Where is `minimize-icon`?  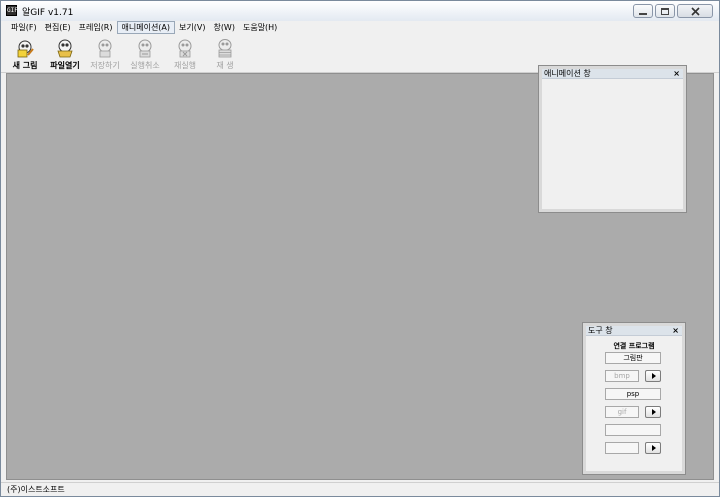
minimize-icon is located at coordinates (643, 13).